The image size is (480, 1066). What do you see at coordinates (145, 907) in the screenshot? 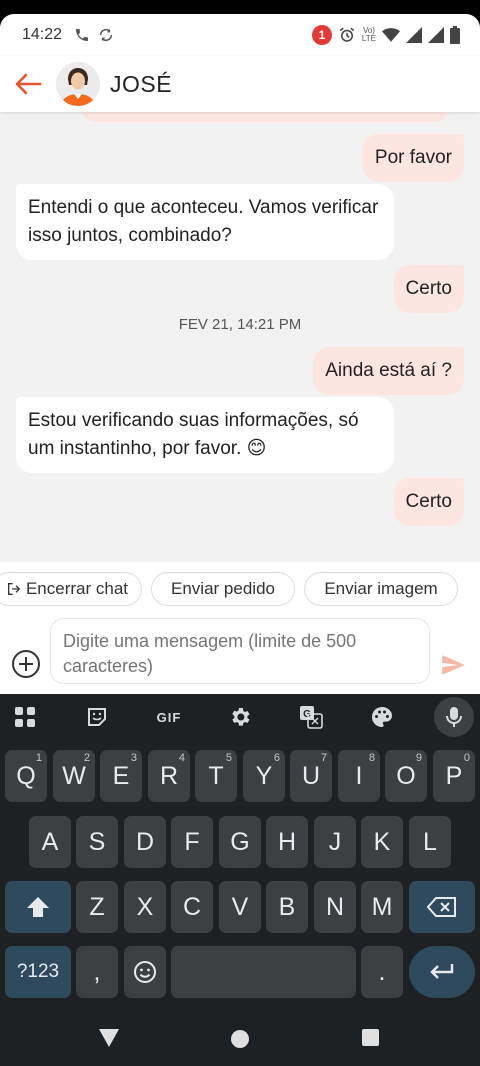
I see `key-x: X` at bounding box center [145, 907].